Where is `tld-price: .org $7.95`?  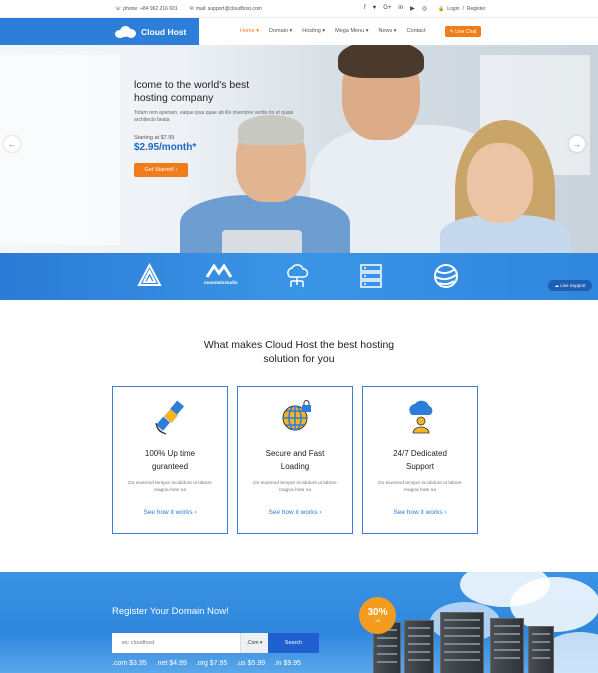
tld-price: .org $7.95 is located at coordinates (211, 663).